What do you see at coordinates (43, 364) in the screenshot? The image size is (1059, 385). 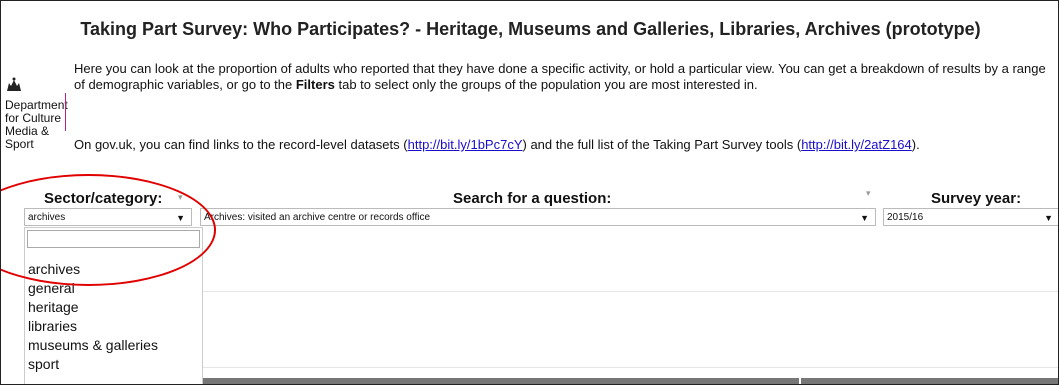 I see `dropdown-option-sport: sport` at bounding box center [43, 364].